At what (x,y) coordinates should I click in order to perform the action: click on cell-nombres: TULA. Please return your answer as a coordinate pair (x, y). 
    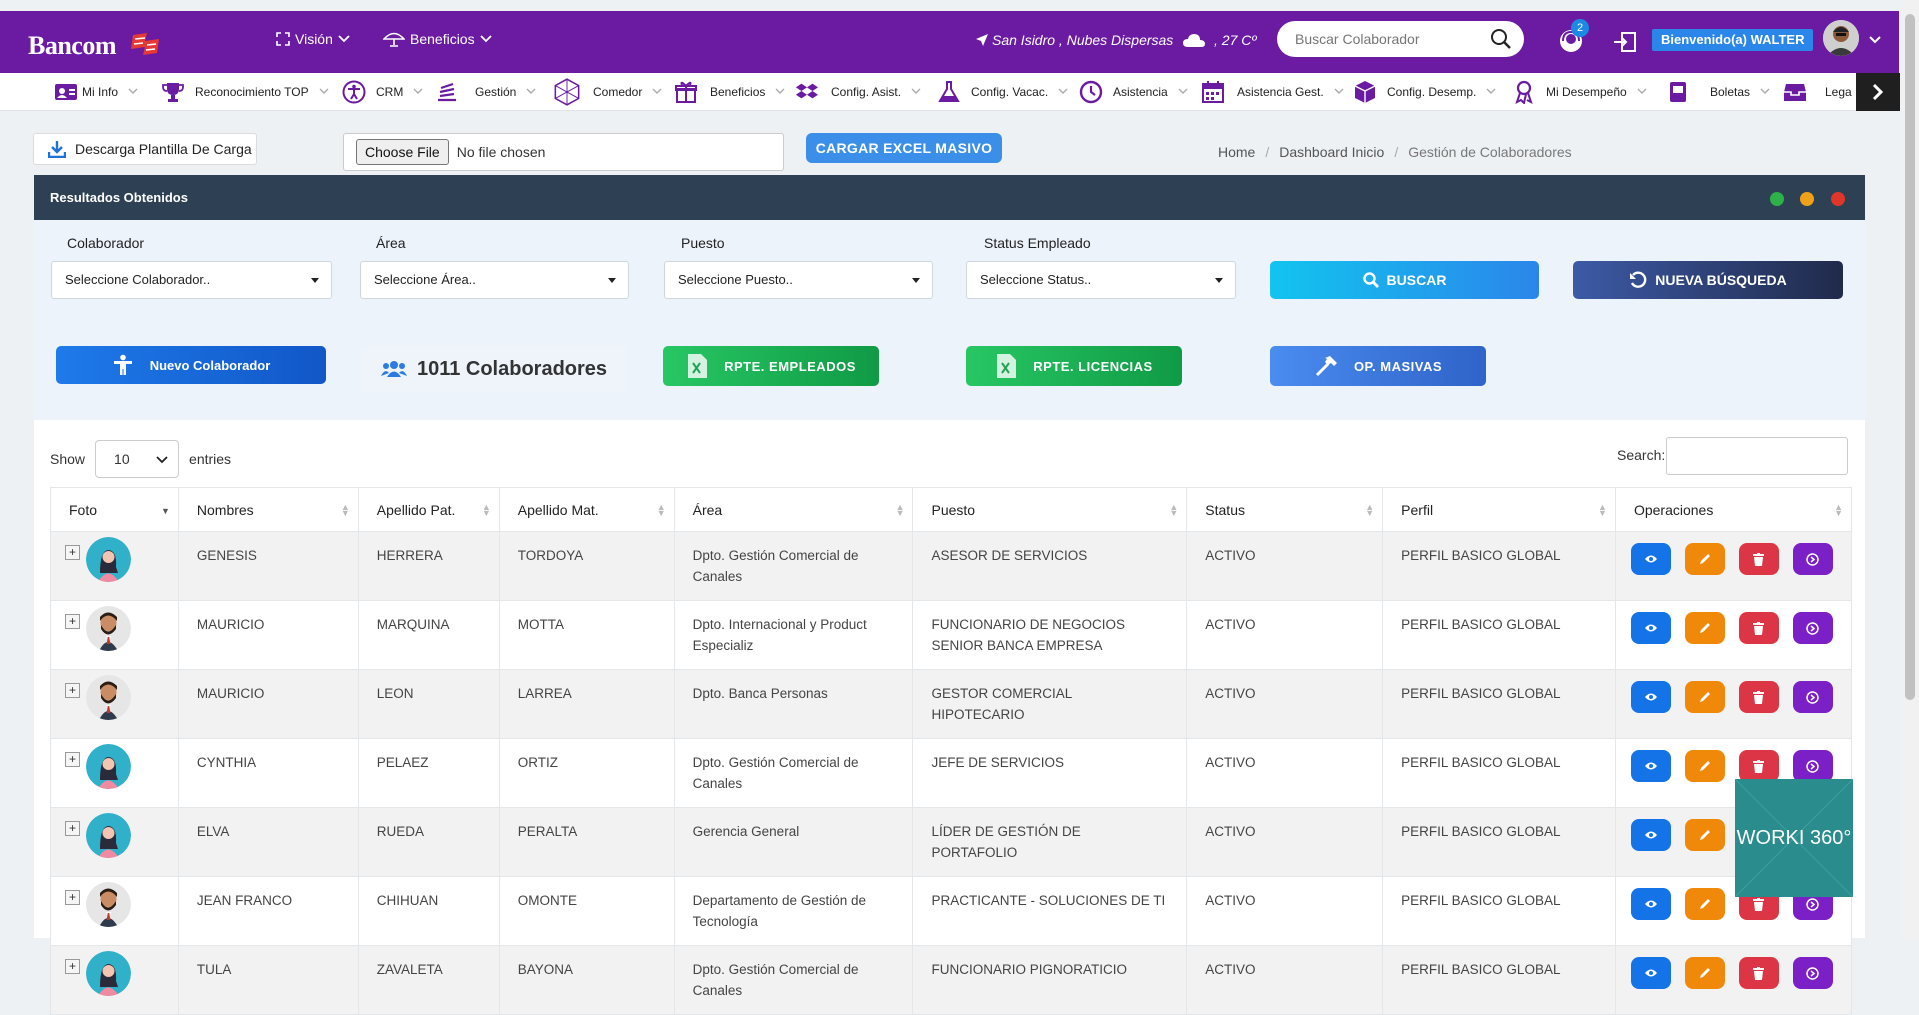
    Looking at the image, I should click on (268, 980).